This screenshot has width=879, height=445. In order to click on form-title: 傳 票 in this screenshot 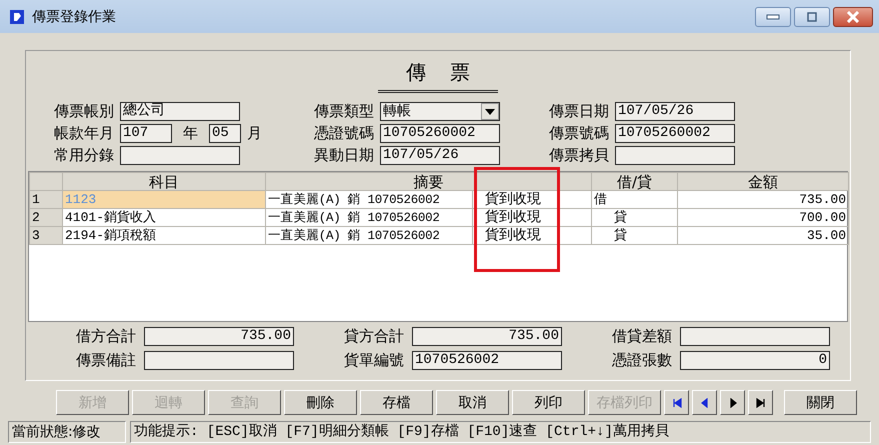, I will do `click(438, 76)`.